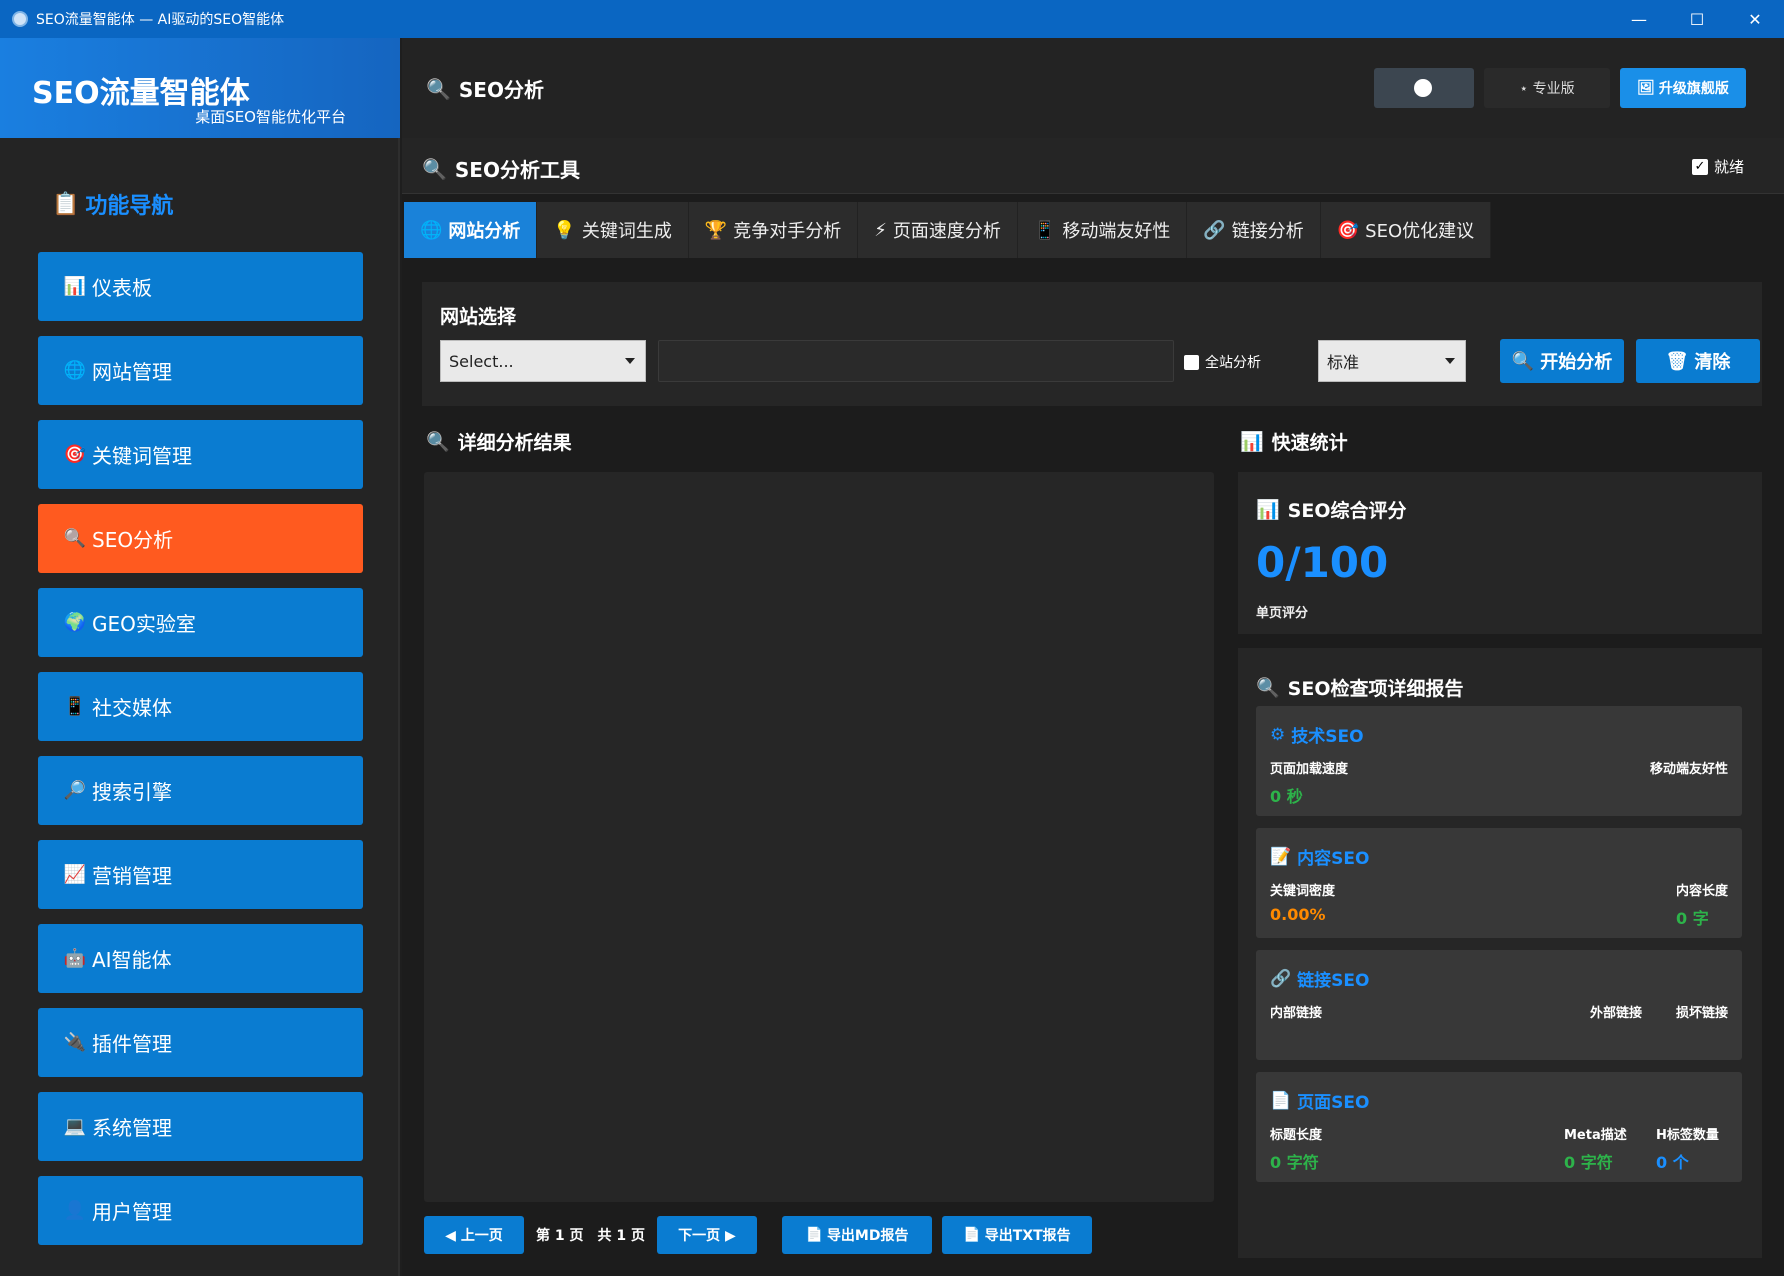  Describe the element at coordinates (1639, 19) in the screenshot. I see `minimize-button: —` at that location.